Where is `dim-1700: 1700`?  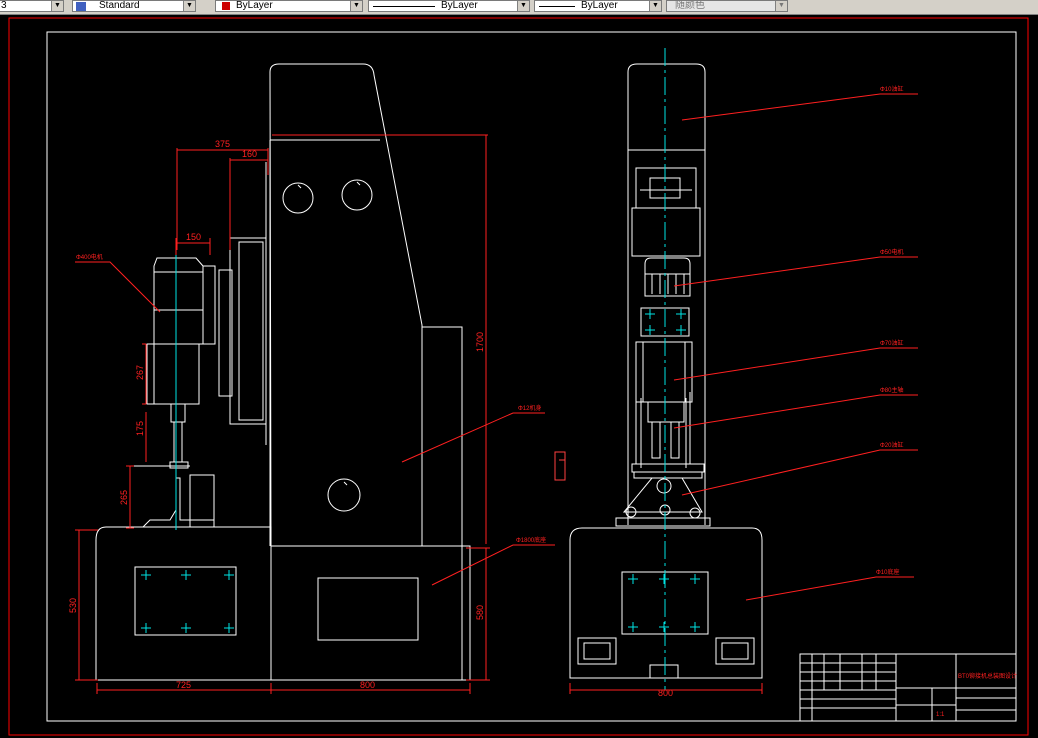
dim-1700: 1700 is located at coordinates (480, 342).